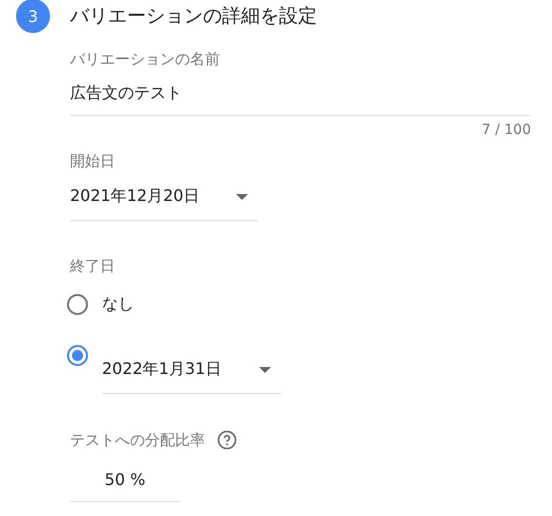 This screenshot has width=552, height=516. I want to click on field-label: テストへの分配比率, so click(137, 440).